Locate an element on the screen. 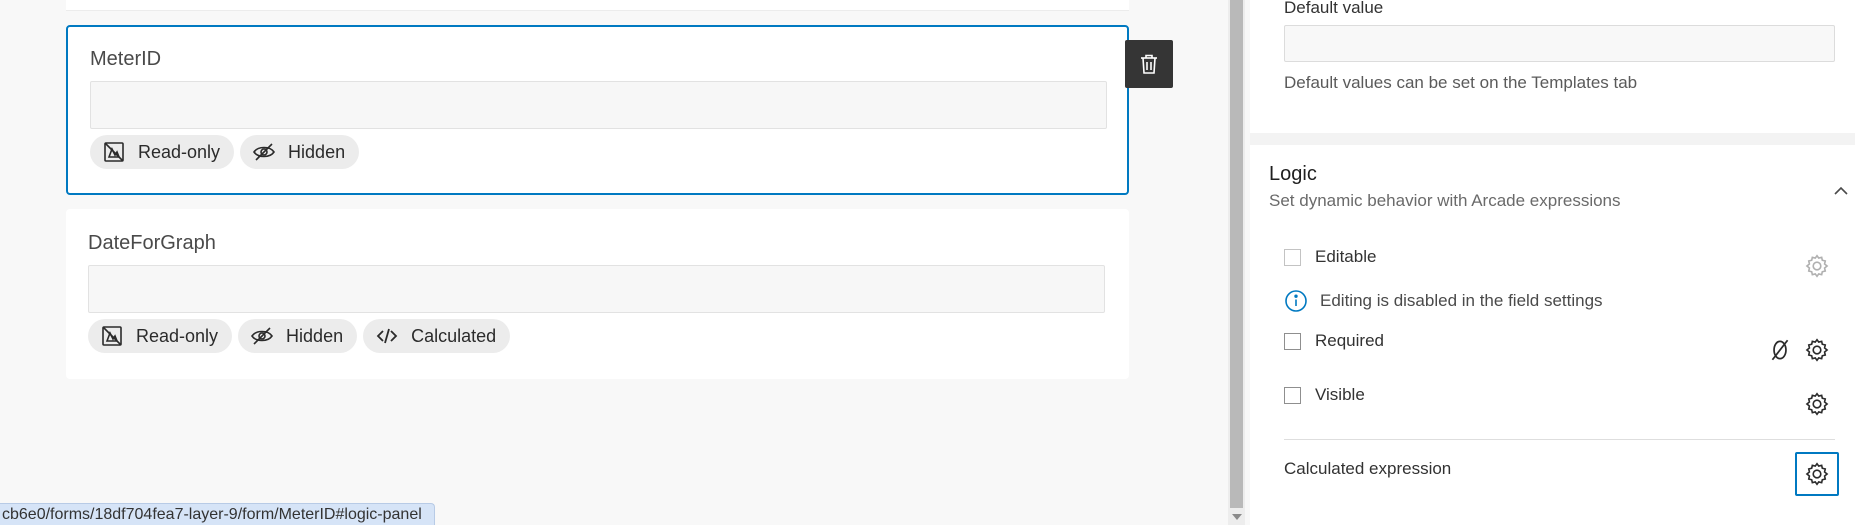 The height and width of the screenshot is (525, 1855). visible-row: Visible is located at coordinates (1324, 395).